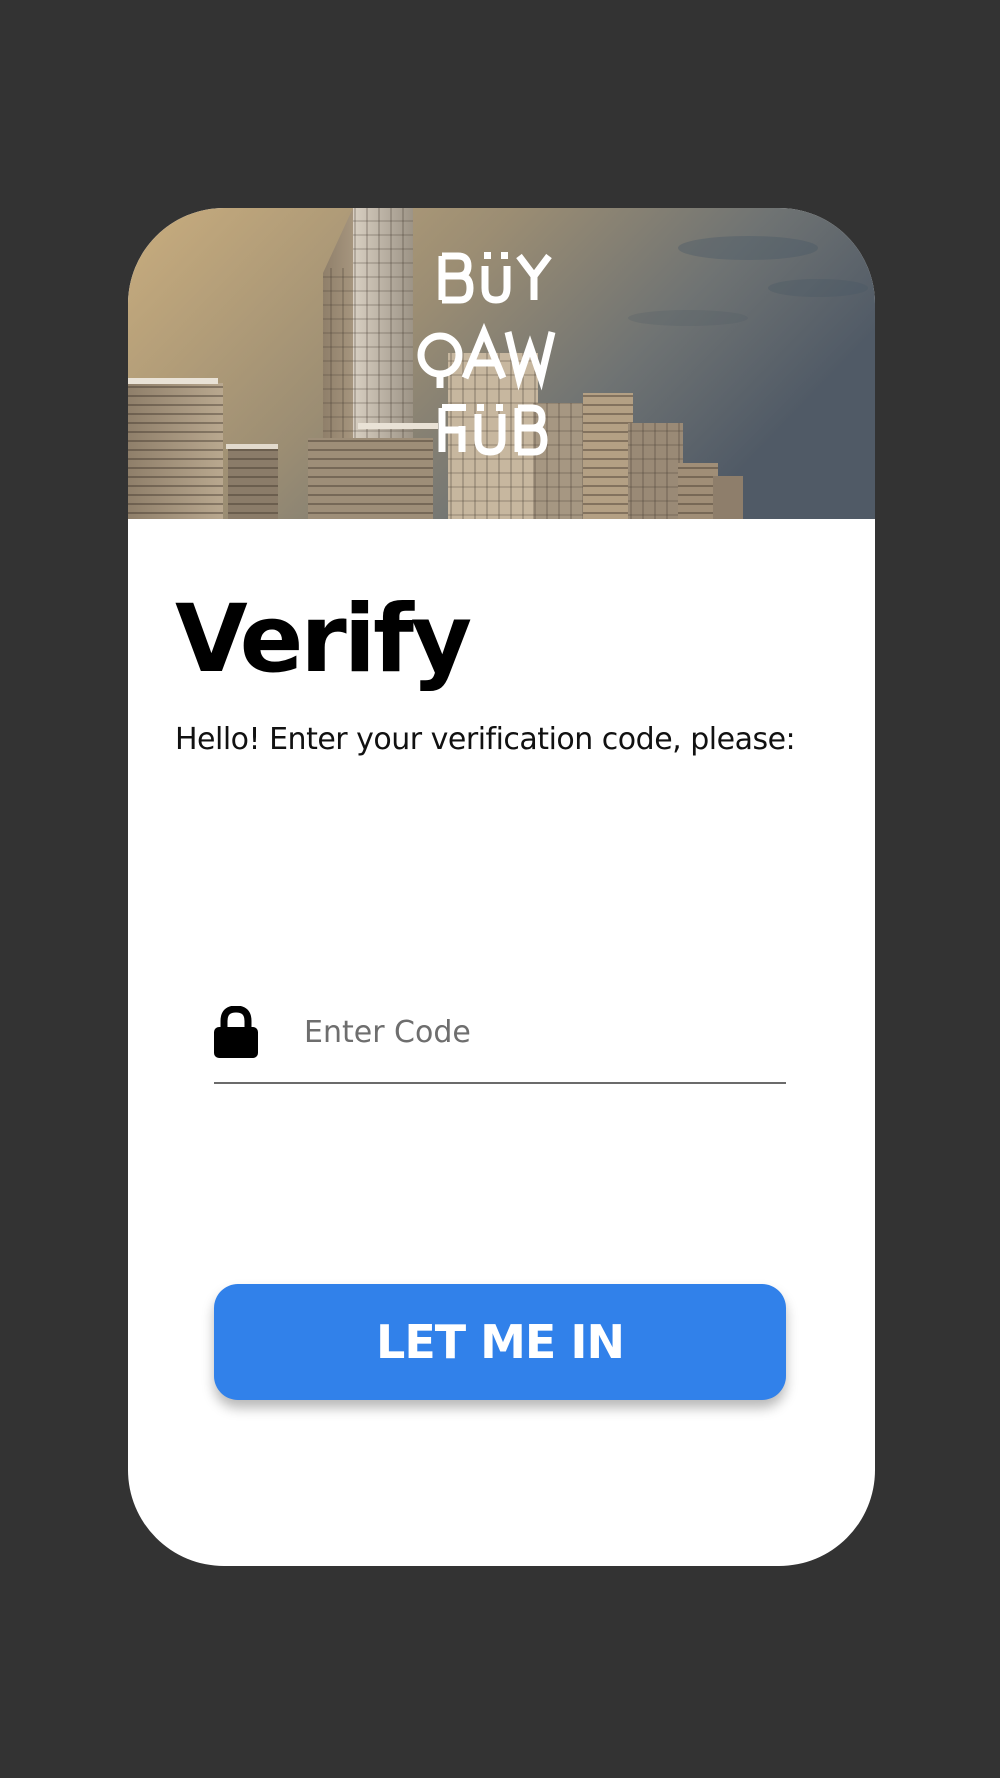  Describe the element at coordinates (323, 639) in the screenshot. I see `page-title: Verify` at that location.